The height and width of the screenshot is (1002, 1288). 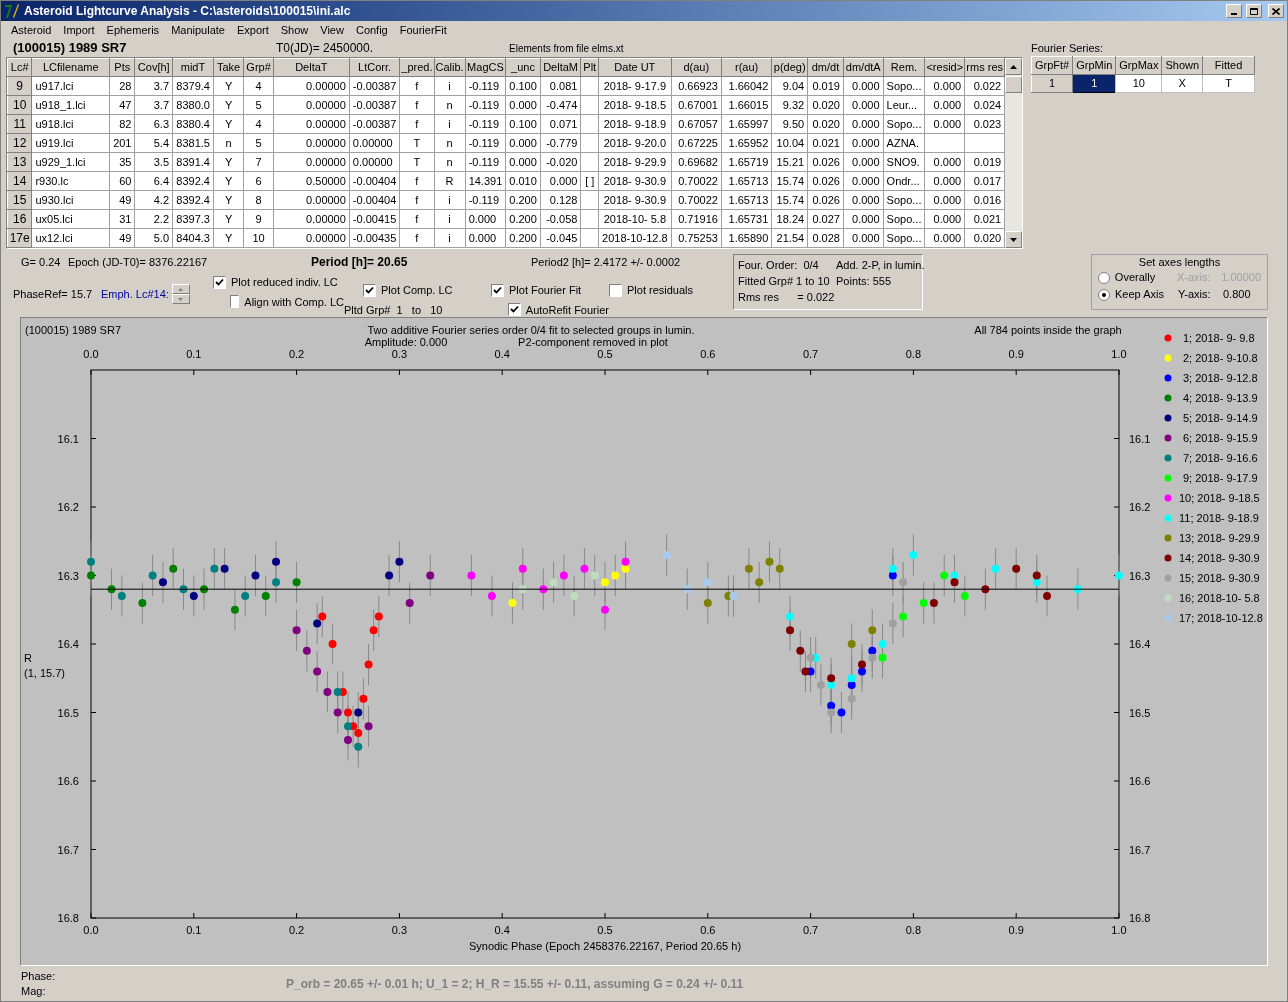 I want to click on row-header: 9, so click(x=19, y=86).